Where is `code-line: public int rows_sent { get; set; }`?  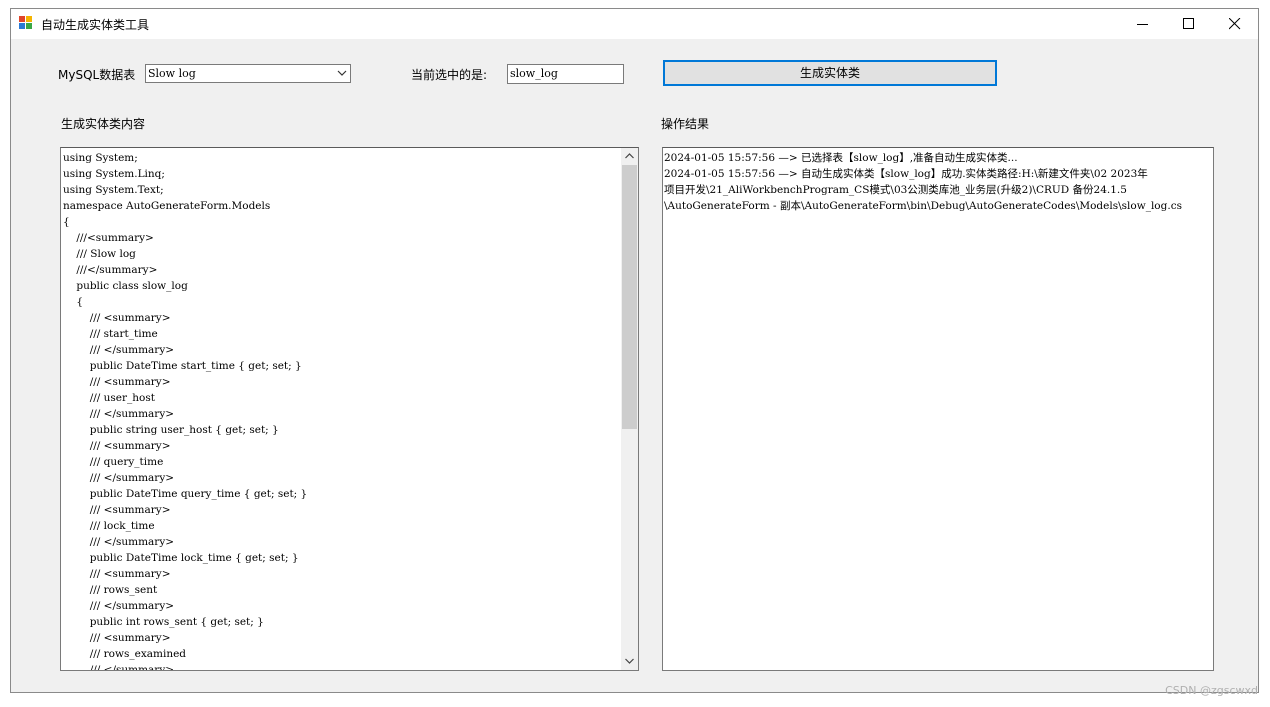 code-line: public int rows_sent { get; set; } is located at coordinates (163, 622).